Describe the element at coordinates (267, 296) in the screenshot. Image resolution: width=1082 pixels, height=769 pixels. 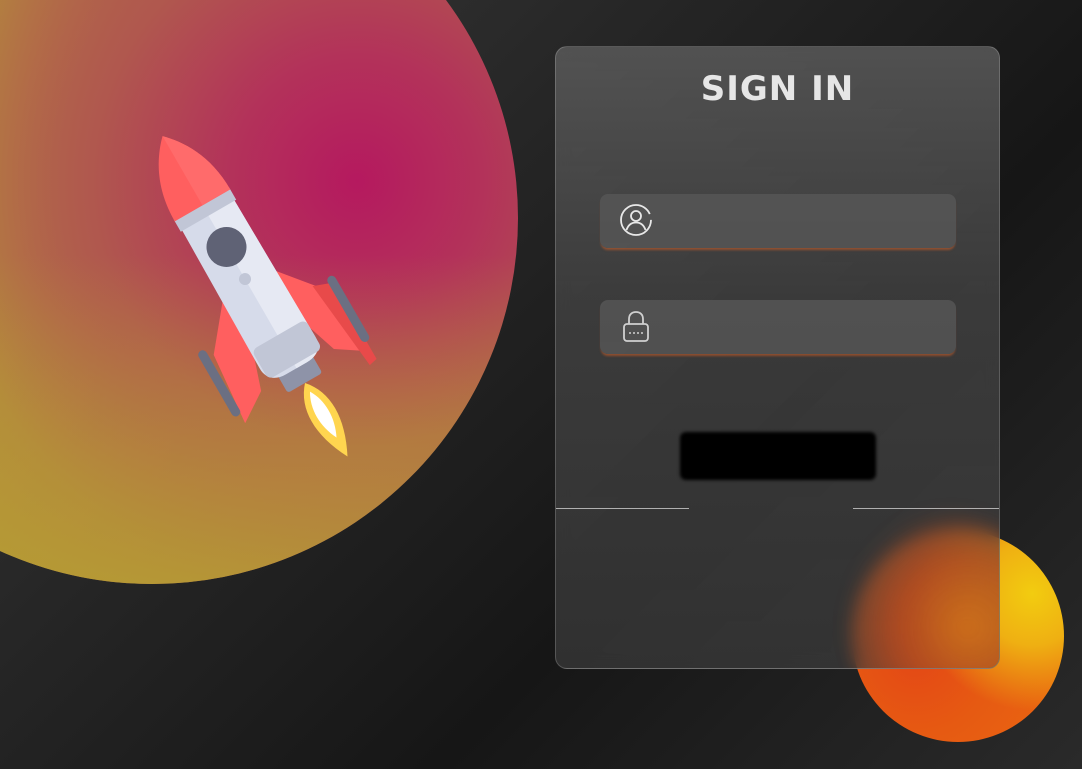
I see `rocket-illustration` at that location.